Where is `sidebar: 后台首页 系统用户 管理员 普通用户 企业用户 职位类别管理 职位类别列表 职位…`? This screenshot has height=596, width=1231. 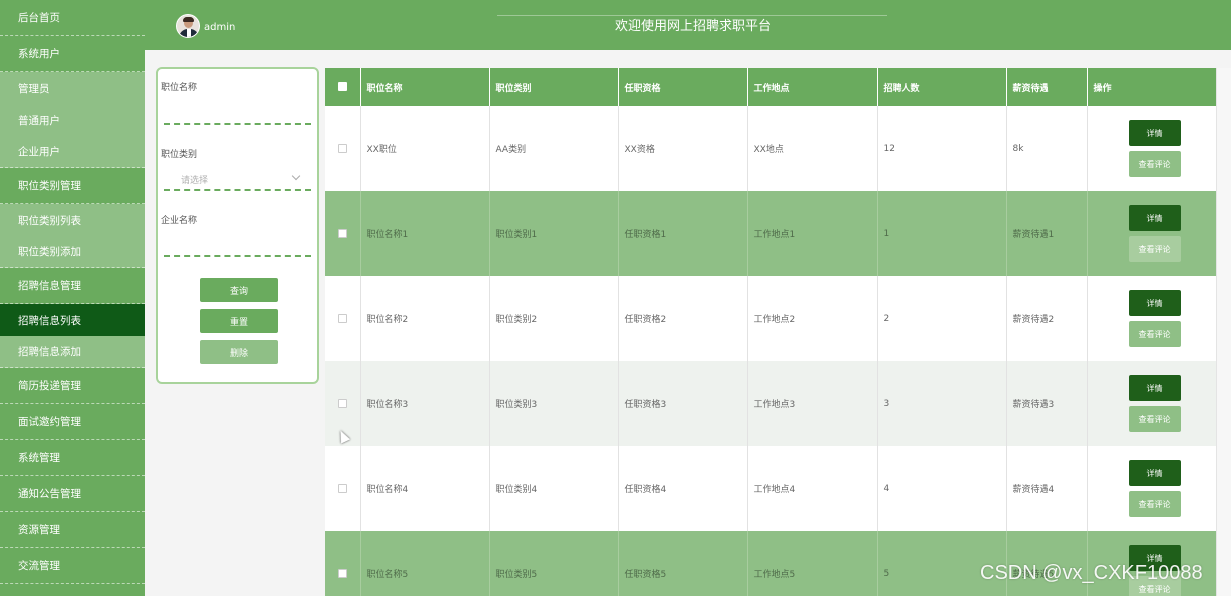
sidebar: 后台首页 系统用户 管理员 普通用户 企业用户 职位类别管理 职位类别列表 职位… is located at coordinates (72, 298).